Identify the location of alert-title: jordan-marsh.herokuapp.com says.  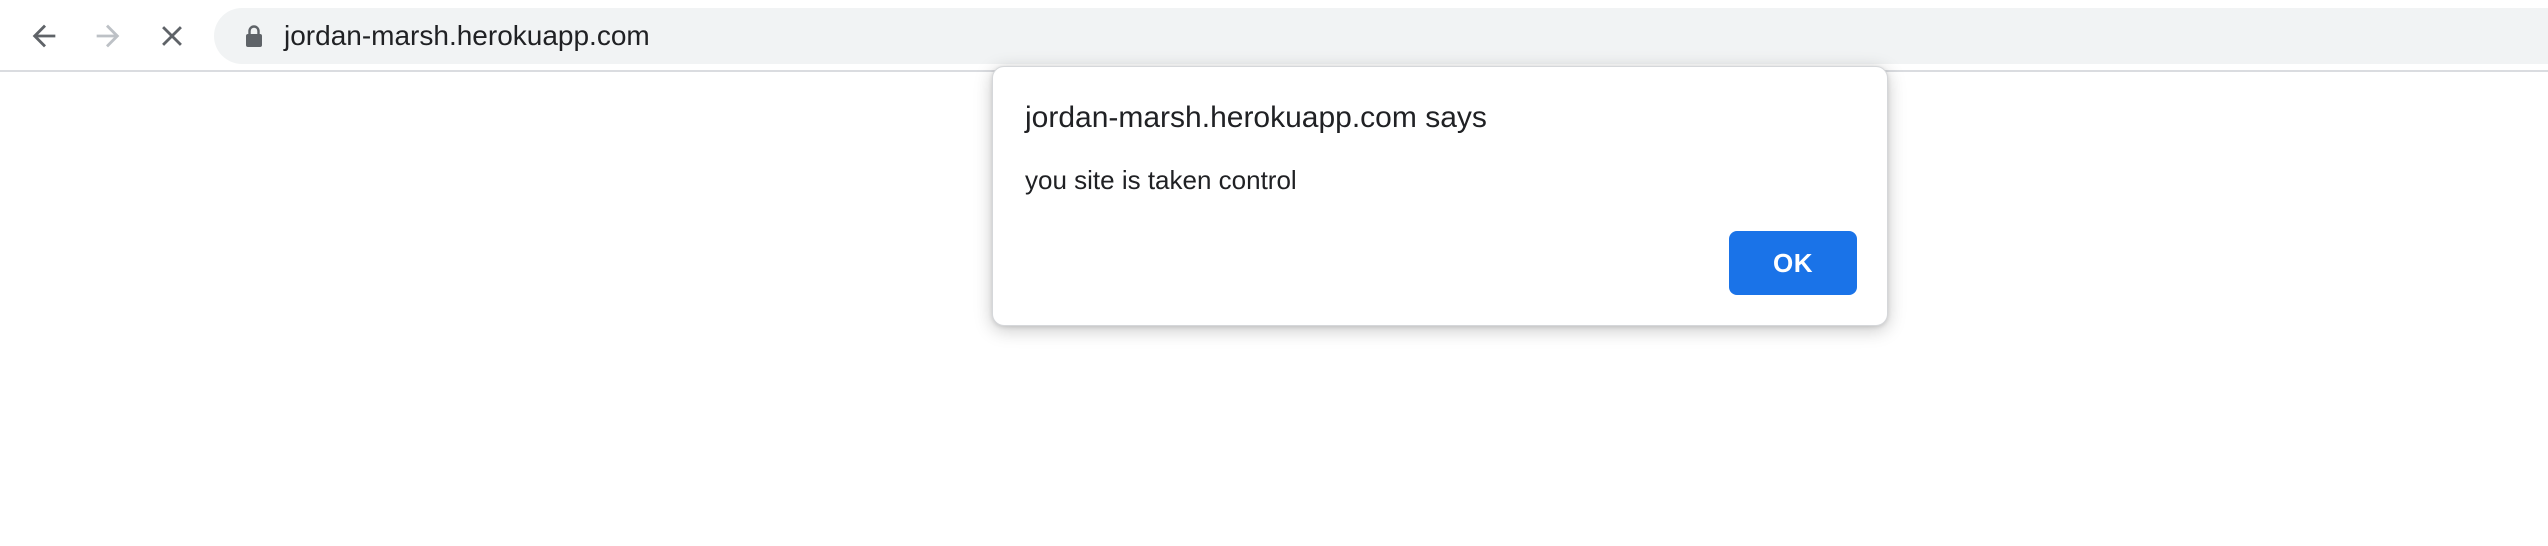
(1256, 117).